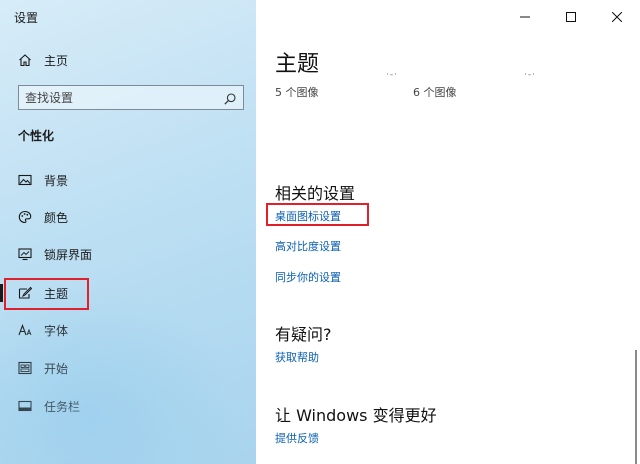 This screenshot has height=464, width=640. Describe the element at coordinates (128, 254) in the screenshot. I see `sidebar-item-lock-screen: 锁屏界面` at that location.